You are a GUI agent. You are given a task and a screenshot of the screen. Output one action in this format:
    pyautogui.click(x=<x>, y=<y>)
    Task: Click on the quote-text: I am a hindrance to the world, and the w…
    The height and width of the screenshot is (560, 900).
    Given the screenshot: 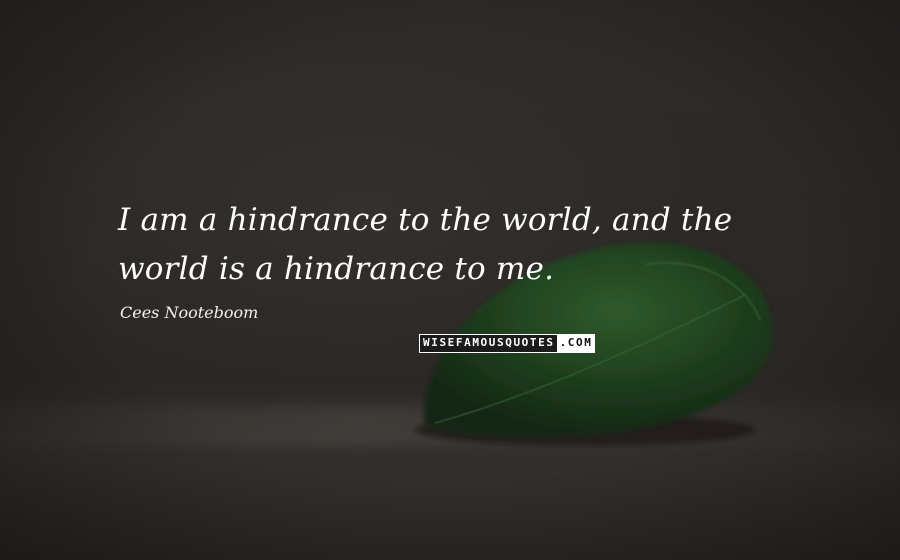 What is the action you would take?
    pyautogui.click(x=425, y=244)
    